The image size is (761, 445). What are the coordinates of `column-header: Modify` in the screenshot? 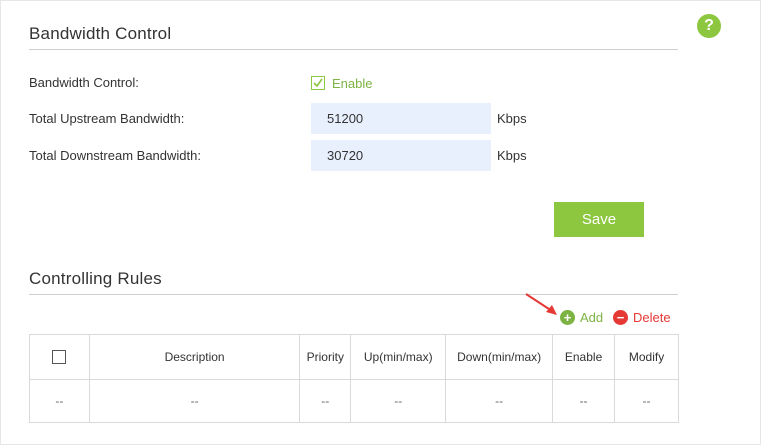 It's located at (646, 357).